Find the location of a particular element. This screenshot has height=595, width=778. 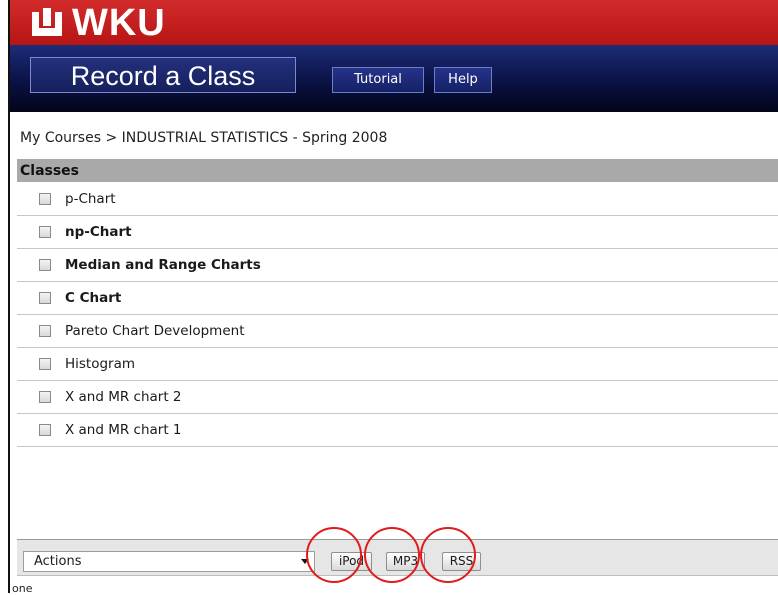

class-title-link: Histogram is located at coordinates (100, 364).